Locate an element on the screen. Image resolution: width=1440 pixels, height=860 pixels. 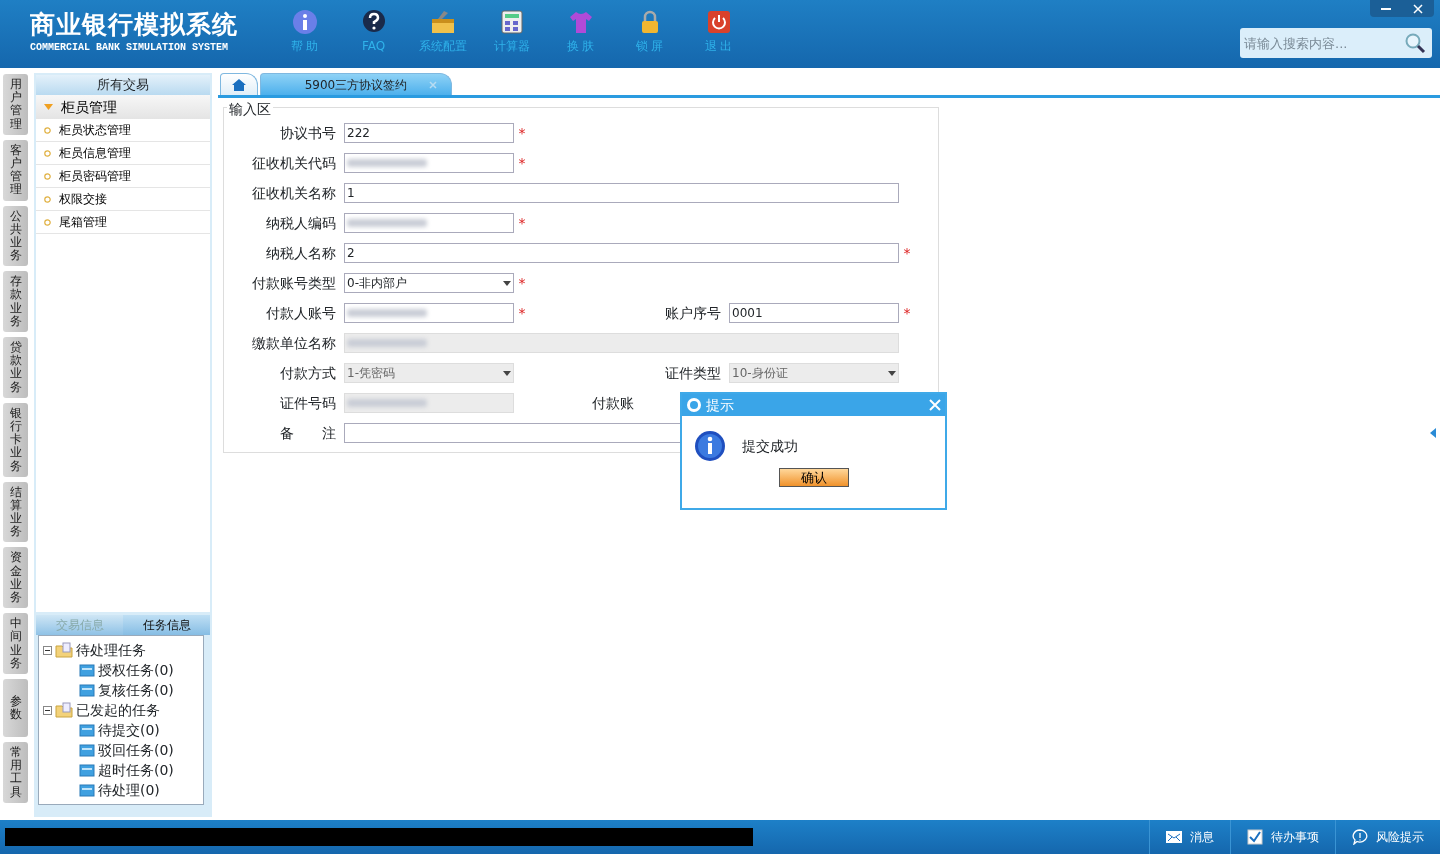
calculator-icon is located at coordinates (511, 22).